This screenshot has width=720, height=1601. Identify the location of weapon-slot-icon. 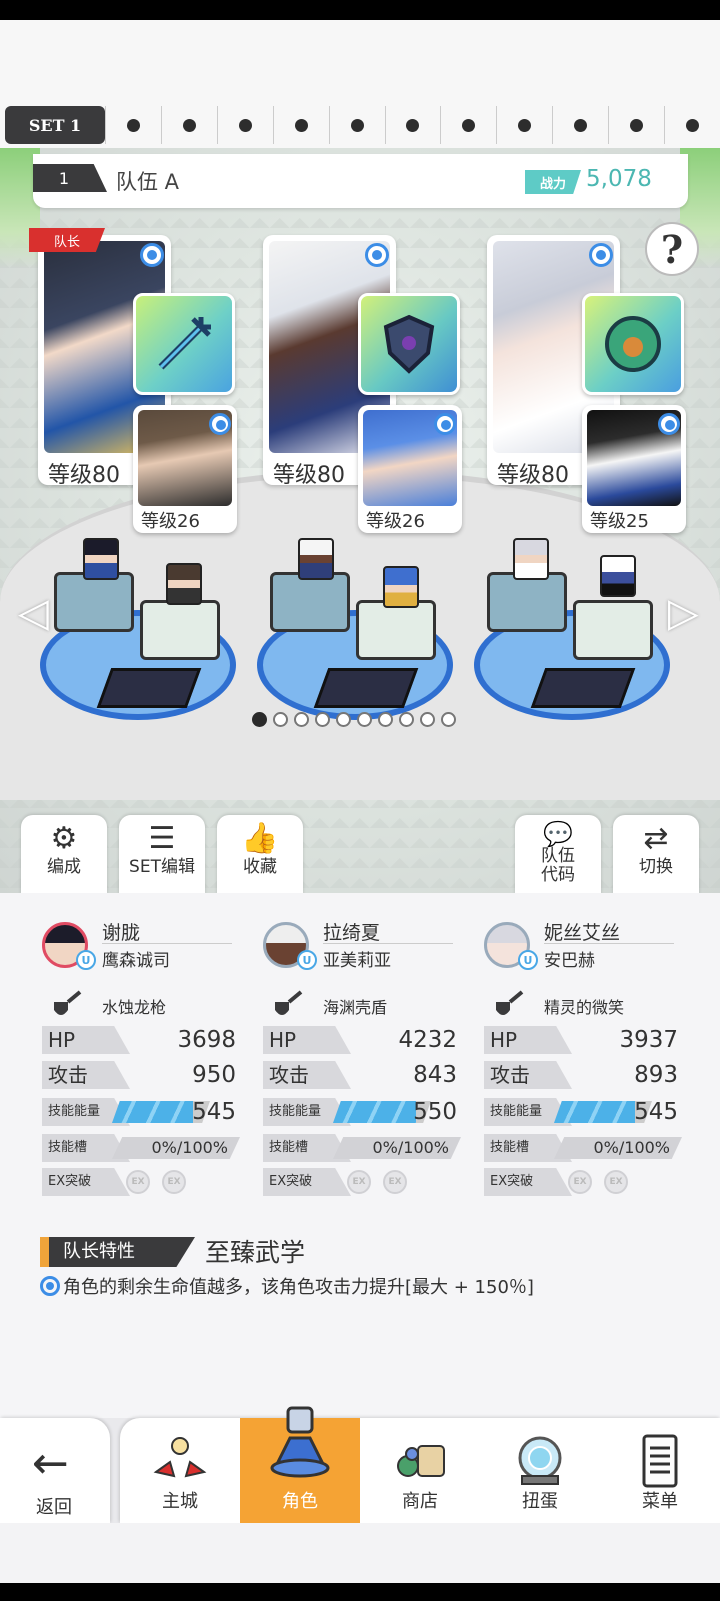
(68, 1002).